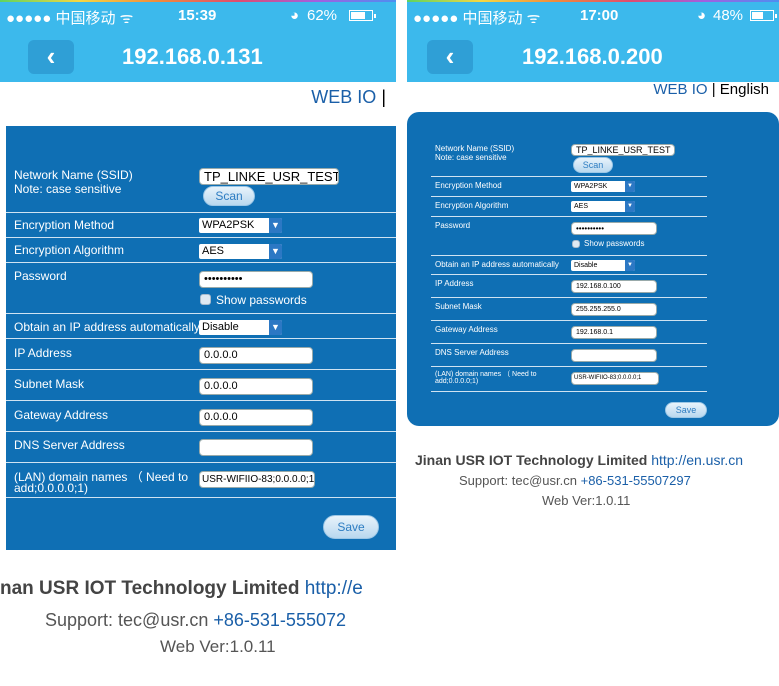  Describe the element at coordinates (599, 15) in the screenshot. I see `clock: 17:00` at that location.